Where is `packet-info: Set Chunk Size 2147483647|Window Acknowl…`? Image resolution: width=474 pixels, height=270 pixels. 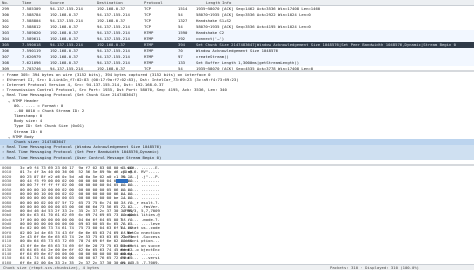 packet-info: Set Chunk Size 2147483647|Window Acknowl… is located at coordinates (326, 44).